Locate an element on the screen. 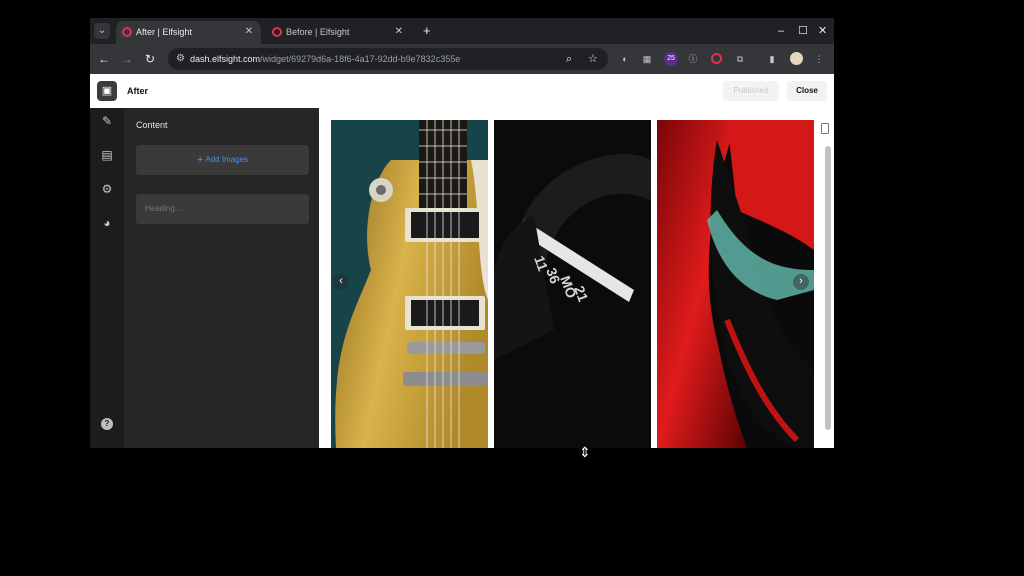  published-button: Published is located at coordinates (751, 91).